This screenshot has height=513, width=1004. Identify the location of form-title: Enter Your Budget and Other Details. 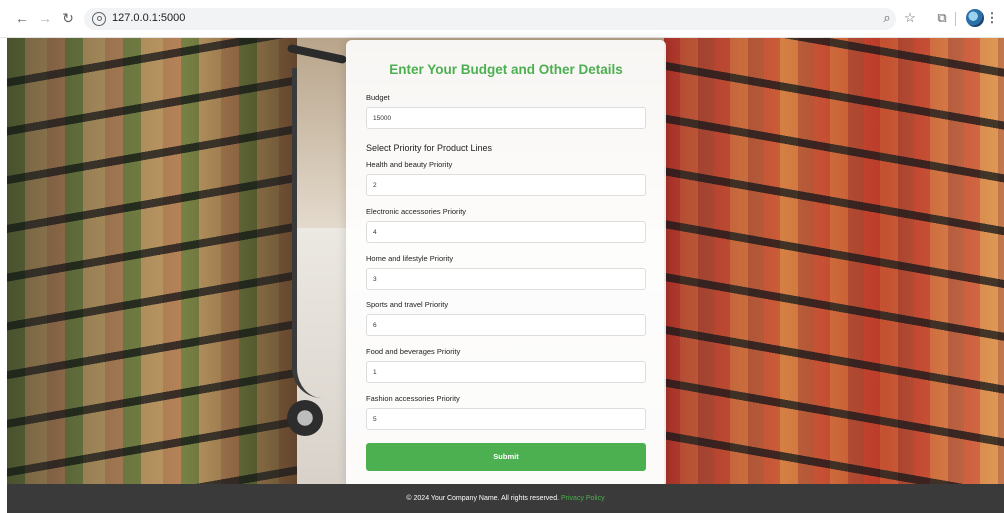
(506, 69).